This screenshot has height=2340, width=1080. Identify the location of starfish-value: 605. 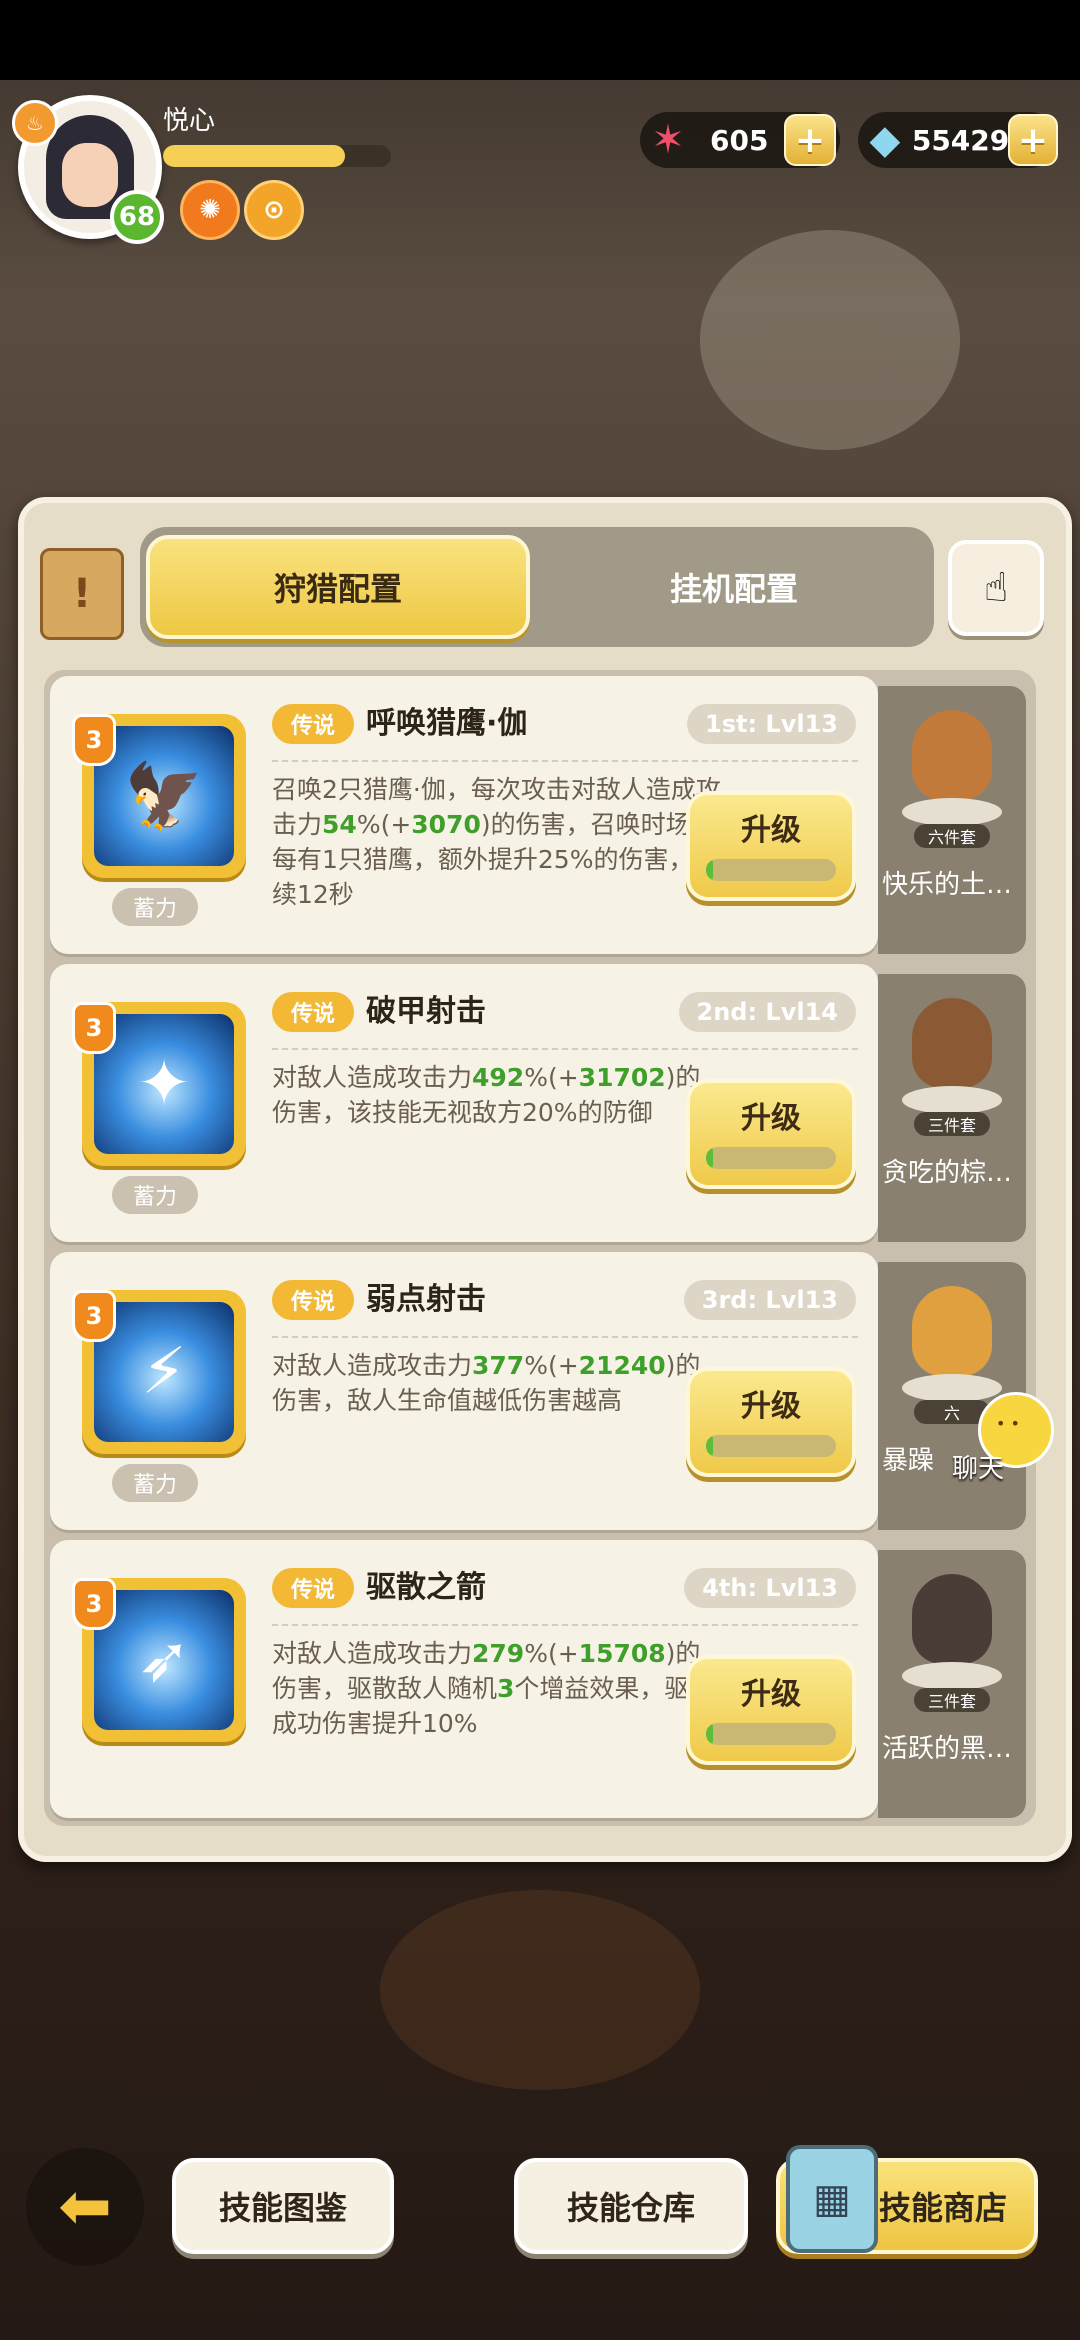
(739, 140).